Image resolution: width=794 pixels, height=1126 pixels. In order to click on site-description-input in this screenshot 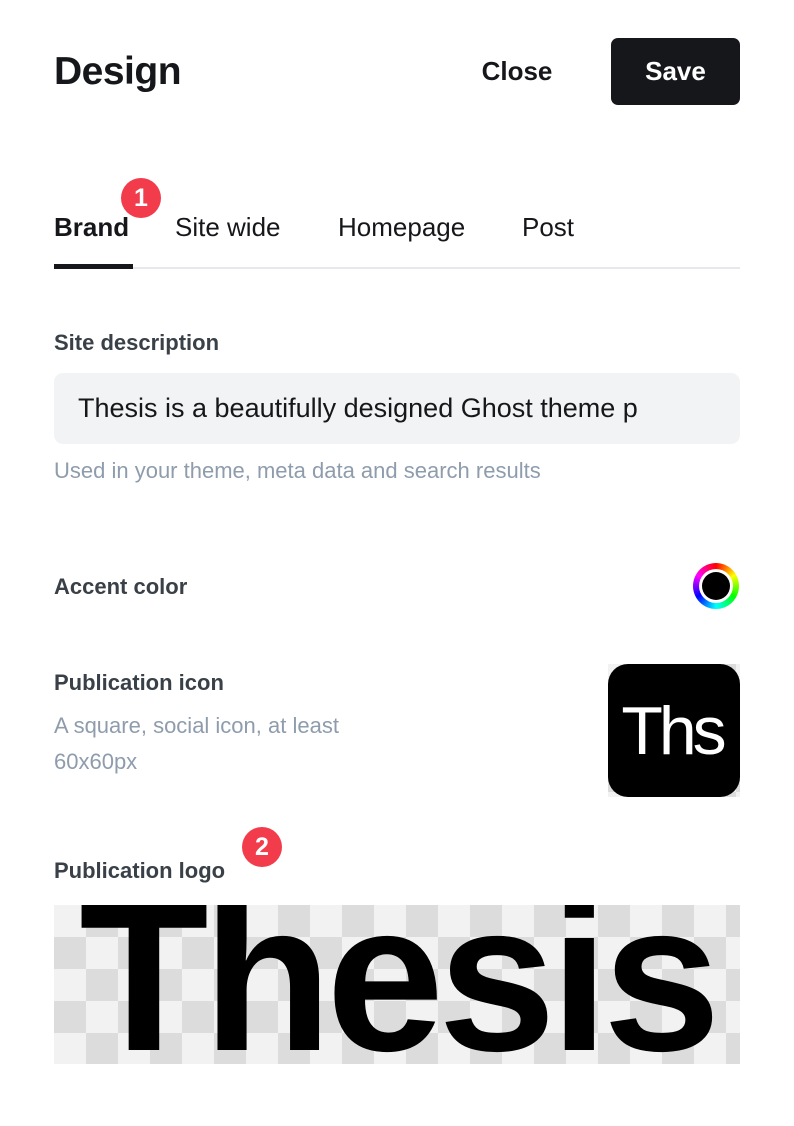, I will do `click(397, 408)`.